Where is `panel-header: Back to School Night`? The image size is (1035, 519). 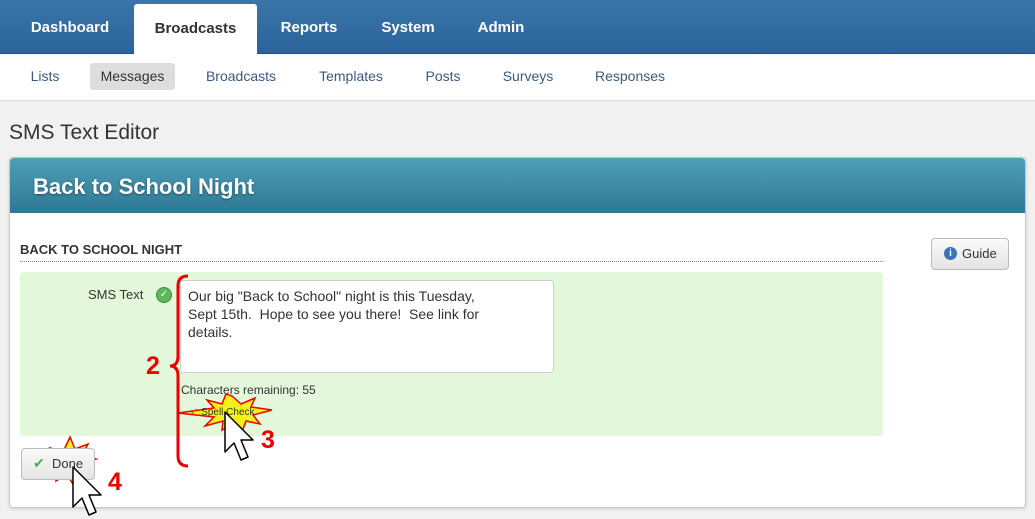
panel-header: Back to School Night is located at coordinates (517, 185).